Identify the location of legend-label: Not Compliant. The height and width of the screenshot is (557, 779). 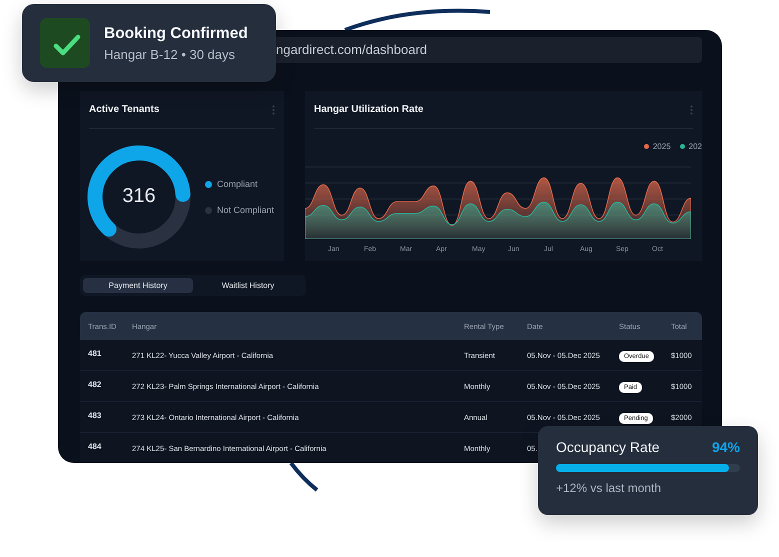
(245, 210).